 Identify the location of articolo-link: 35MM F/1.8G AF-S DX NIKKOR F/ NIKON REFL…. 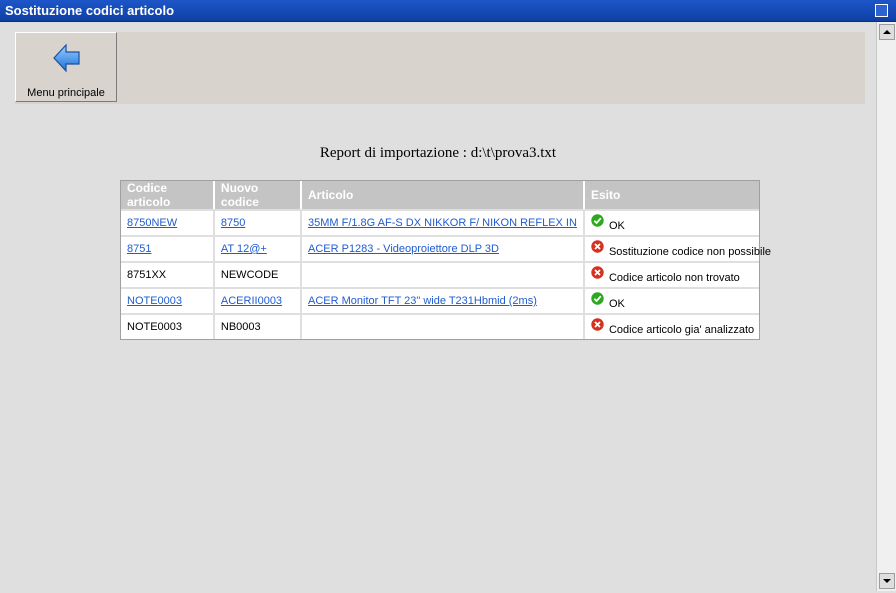
(442, 223).